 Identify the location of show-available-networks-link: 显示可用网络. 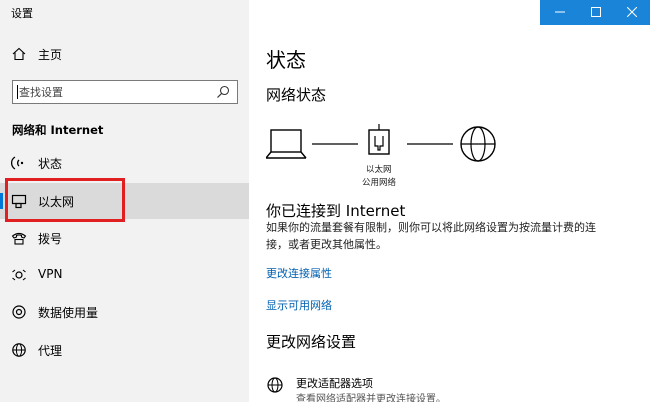
(299, 305).